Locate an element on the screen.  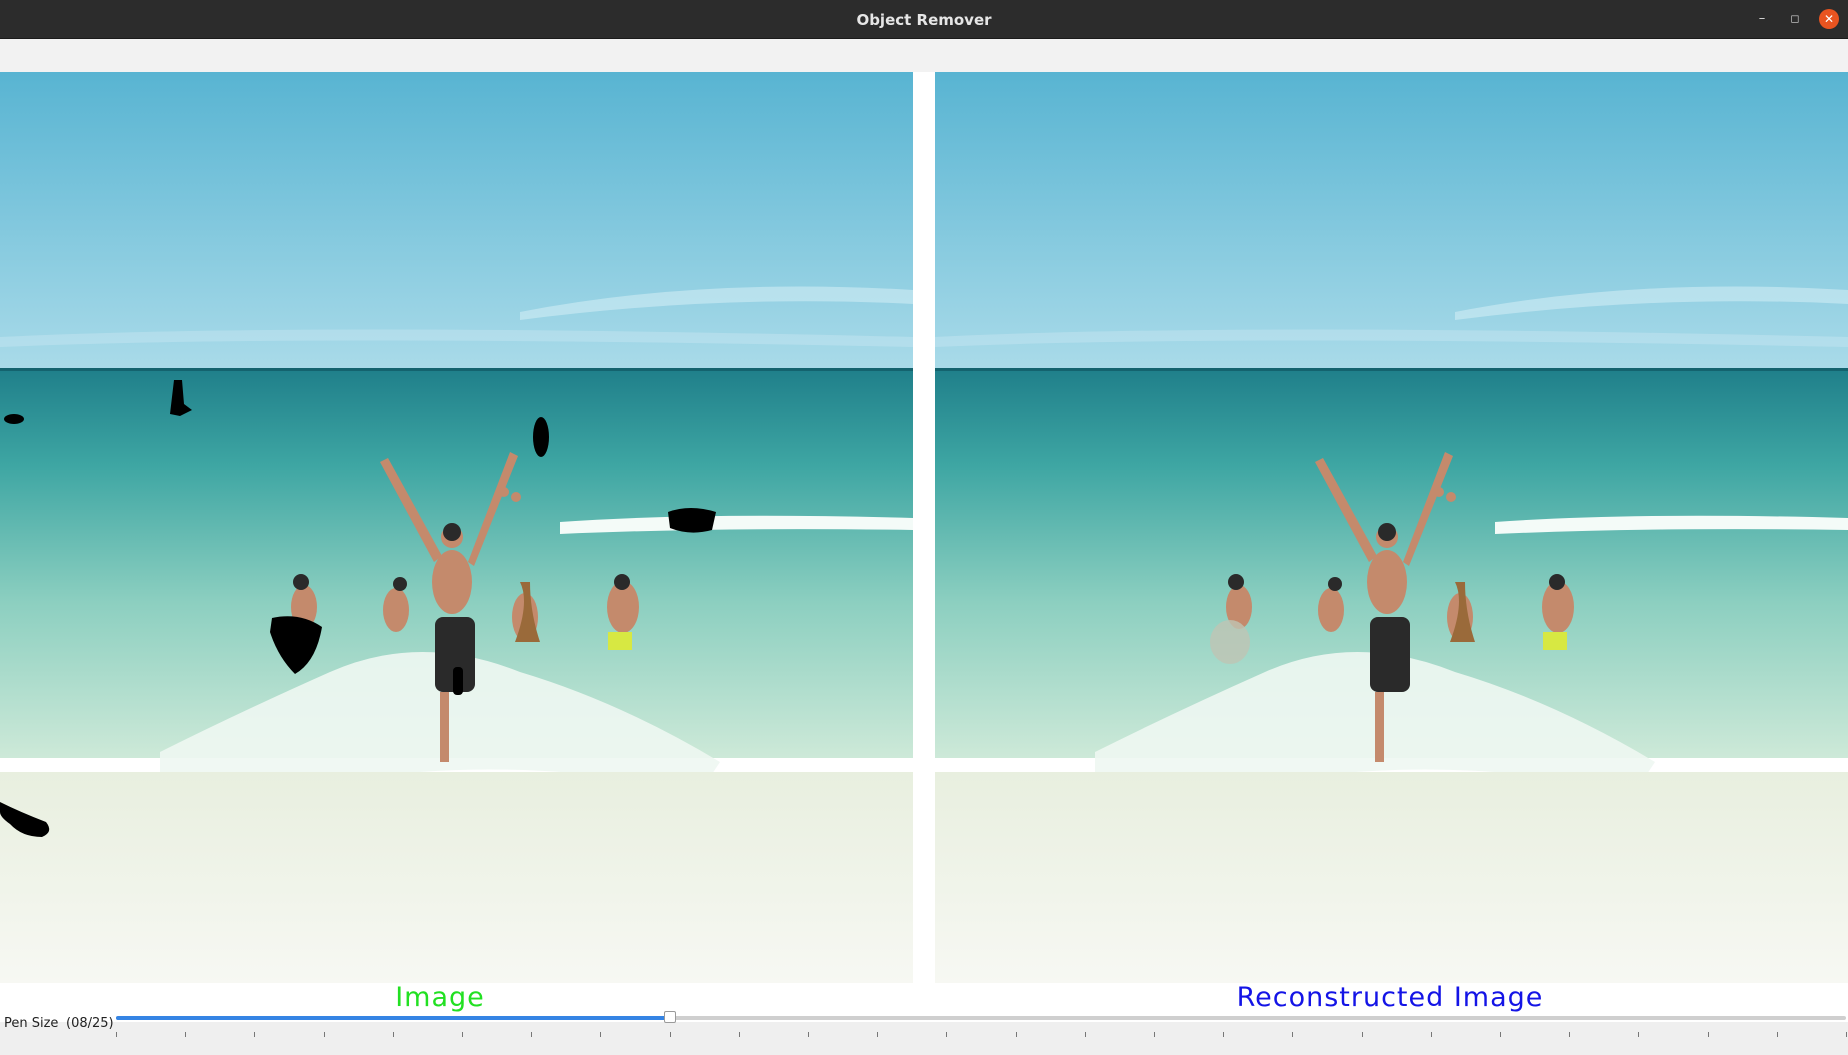
pen-size-slider-fill is located at coordinates (393, 1018).